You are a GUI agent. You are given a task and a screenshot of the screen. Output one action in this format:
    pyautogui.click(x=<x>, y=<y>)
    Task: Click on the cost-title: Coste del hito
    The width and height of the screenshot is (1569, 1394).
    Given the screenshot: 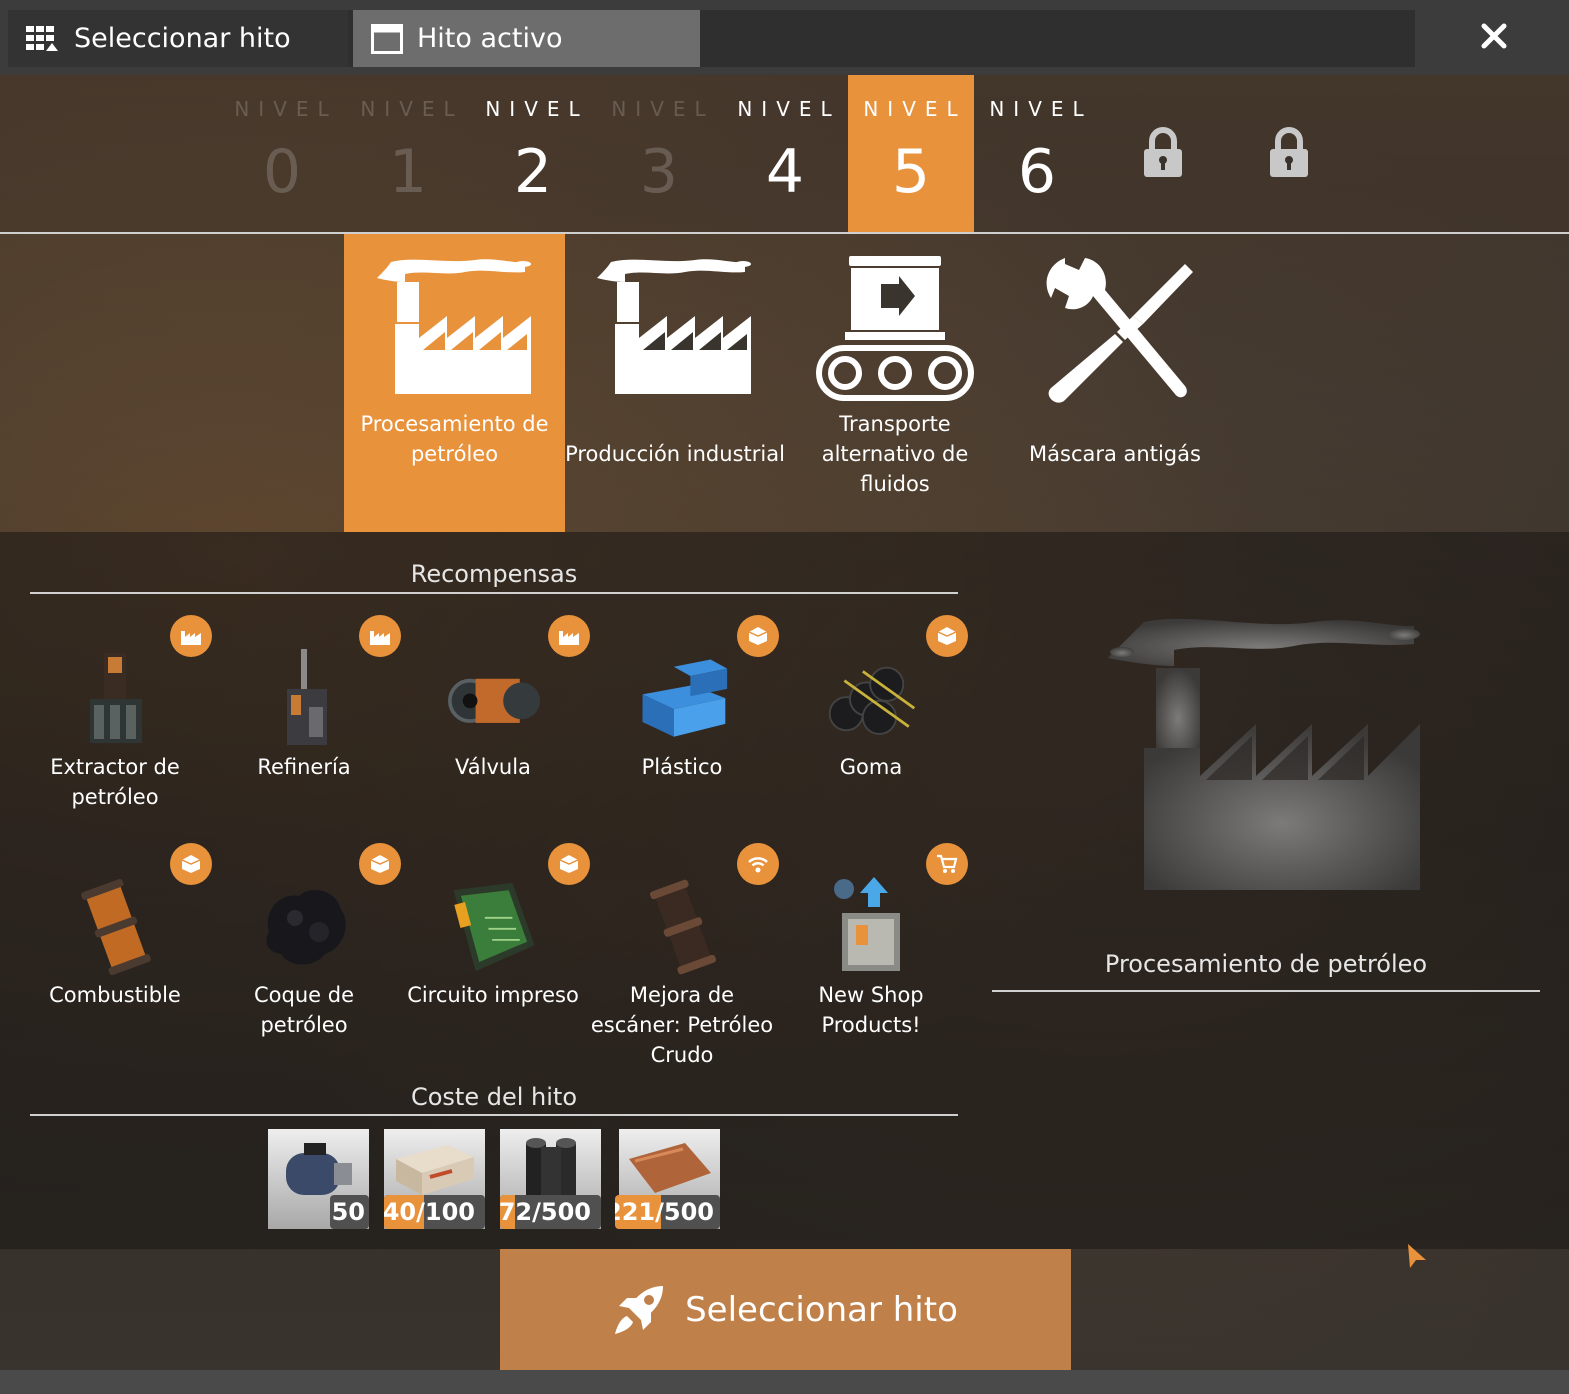 What is the action you would take?
    pyautogui.click(x=494, y=1097)
    